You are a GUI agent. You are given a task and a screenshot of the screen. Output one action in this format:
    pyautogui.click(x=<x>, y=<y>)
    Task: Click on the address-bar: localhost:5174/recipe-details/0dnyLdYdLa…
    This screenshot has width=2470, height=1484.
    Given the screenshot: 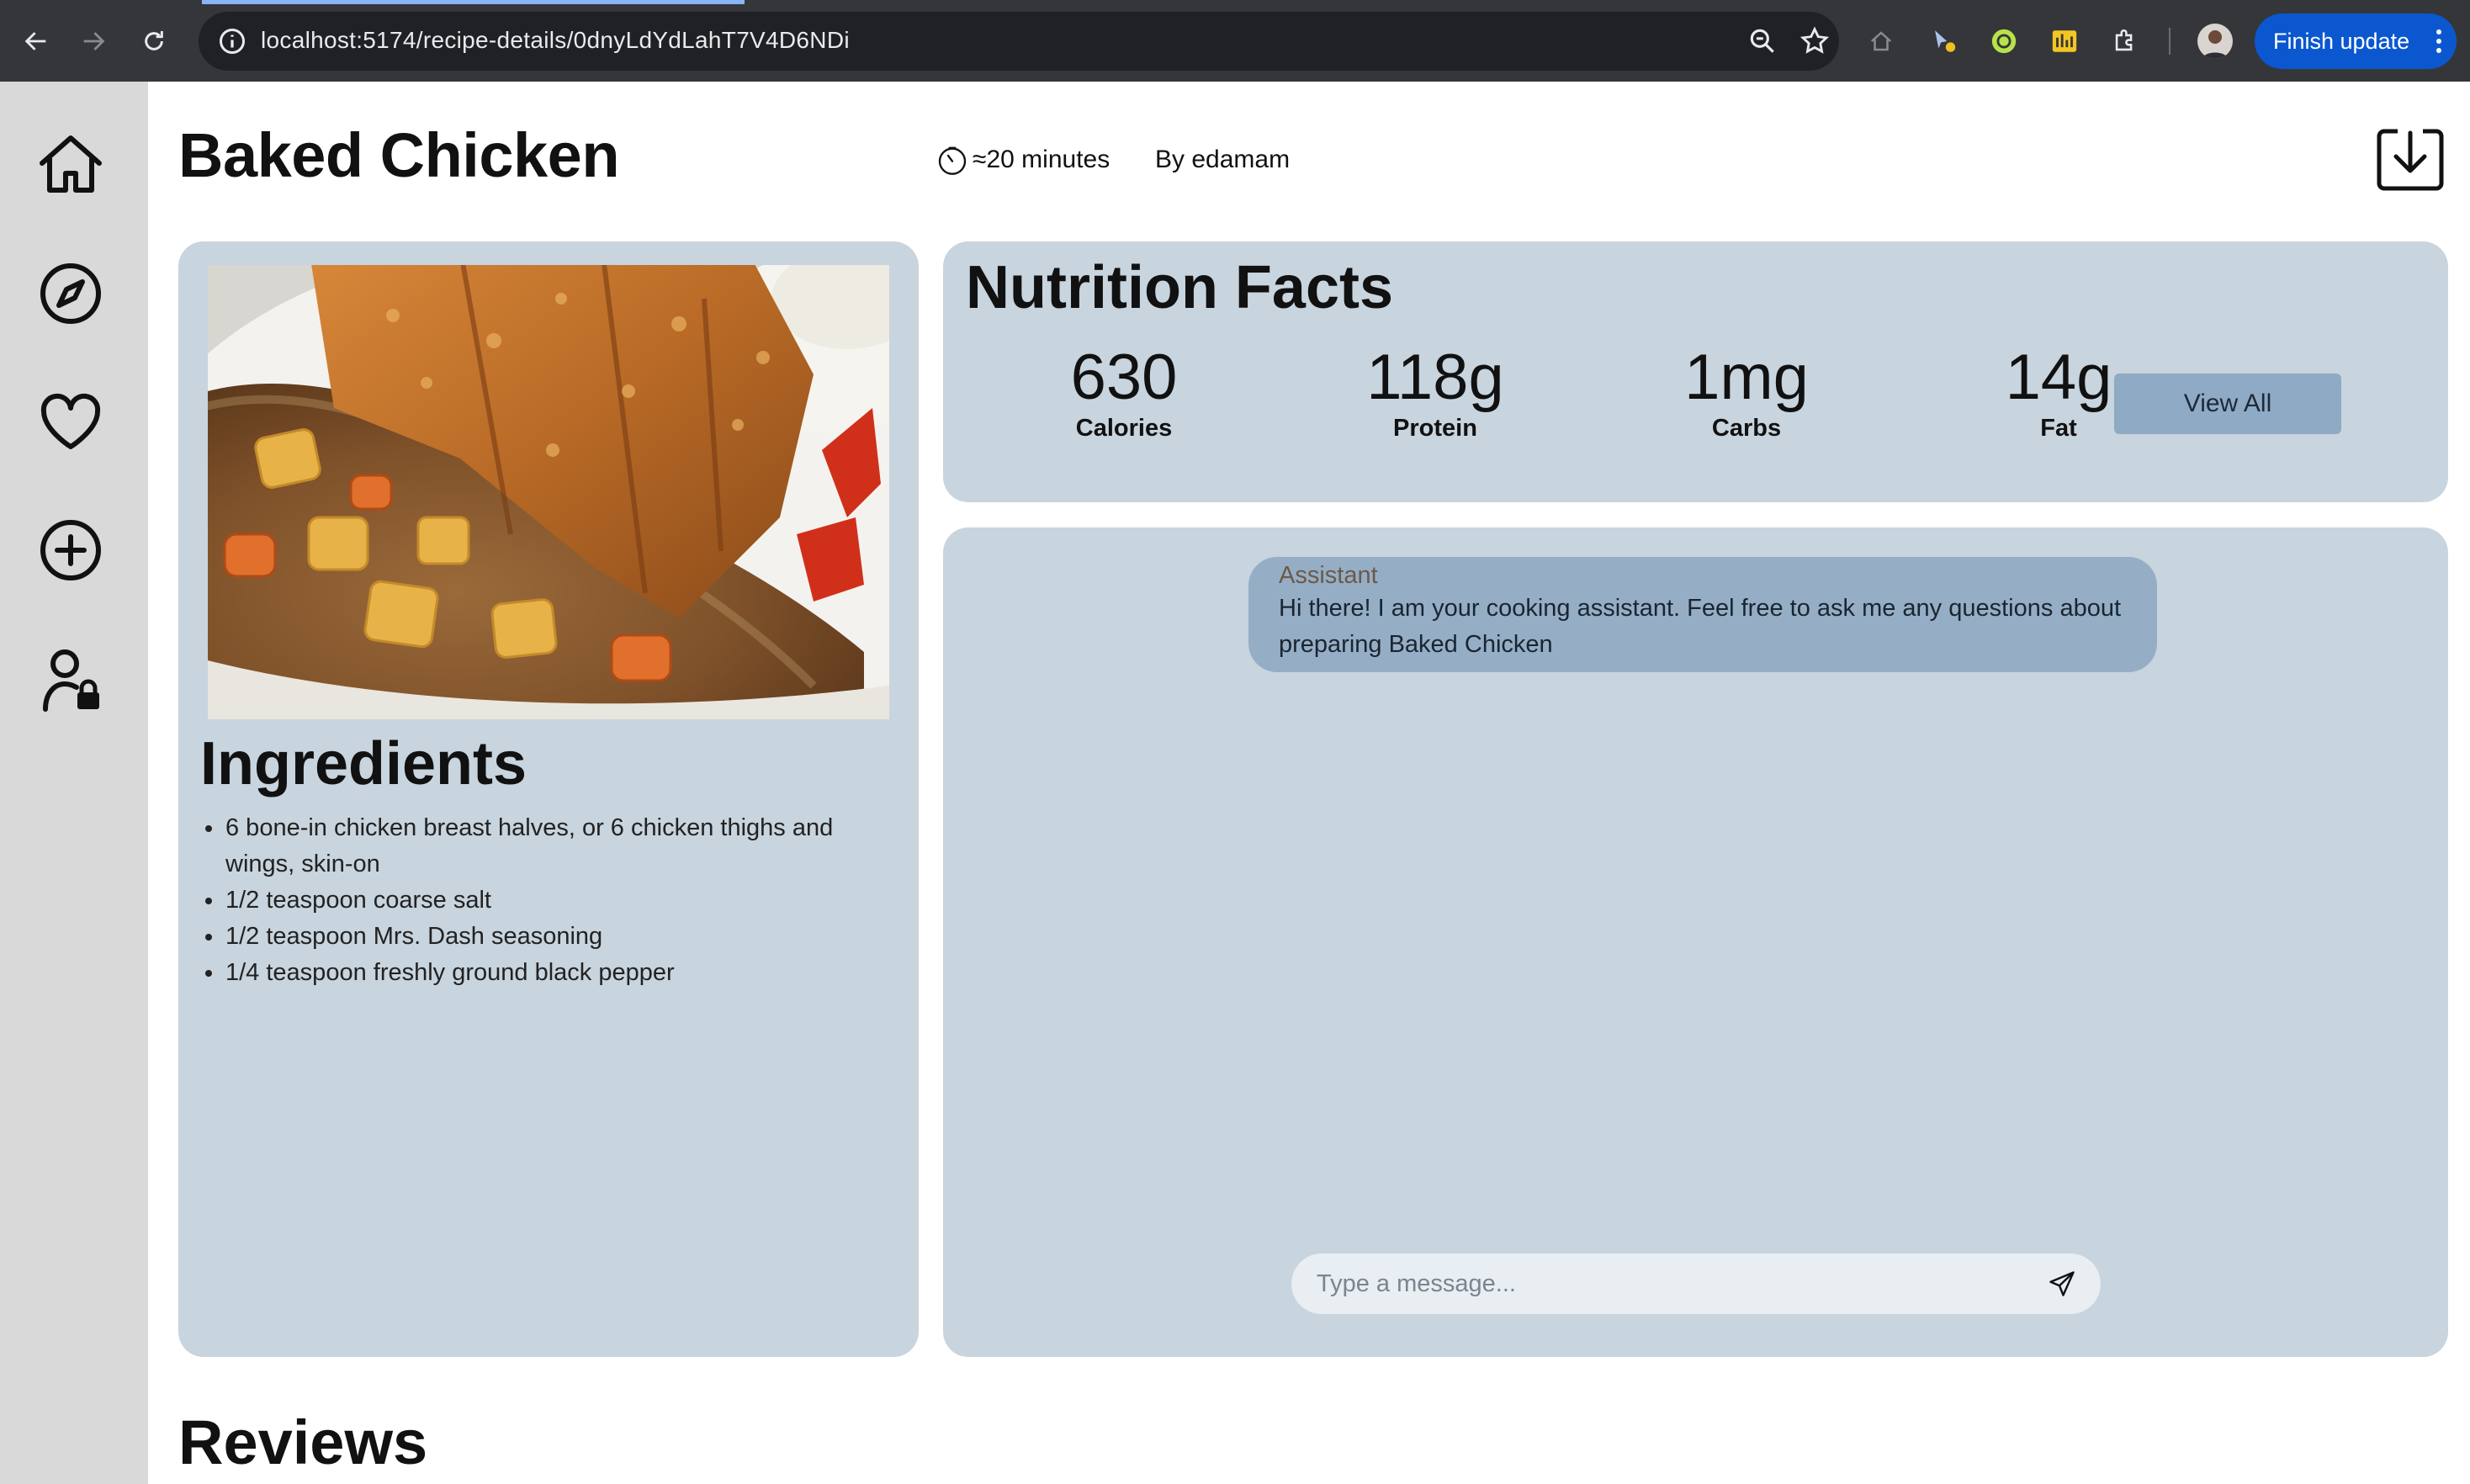 What is the action you would take?
    pyautogui.click(x=1019, y=41)
    